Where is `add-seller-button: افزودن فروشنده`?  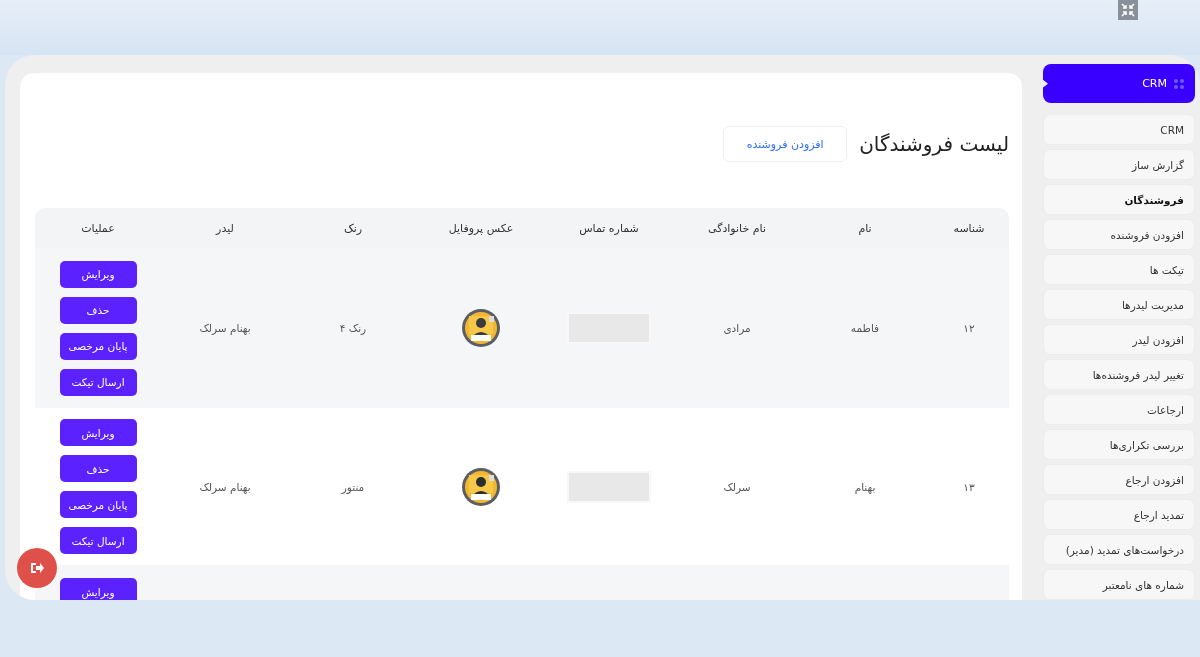 add-seller-button: افزودن فروشنده is located at coordinates (785, 144).